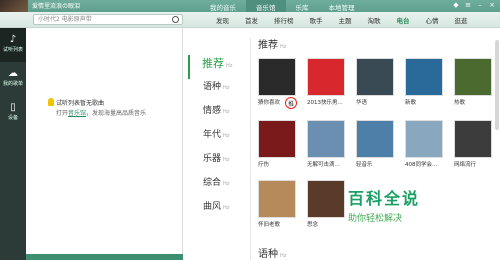  Describe the element at coordinates (460, 103) in the screenshot. I see `station-label: 热歌` at that location.